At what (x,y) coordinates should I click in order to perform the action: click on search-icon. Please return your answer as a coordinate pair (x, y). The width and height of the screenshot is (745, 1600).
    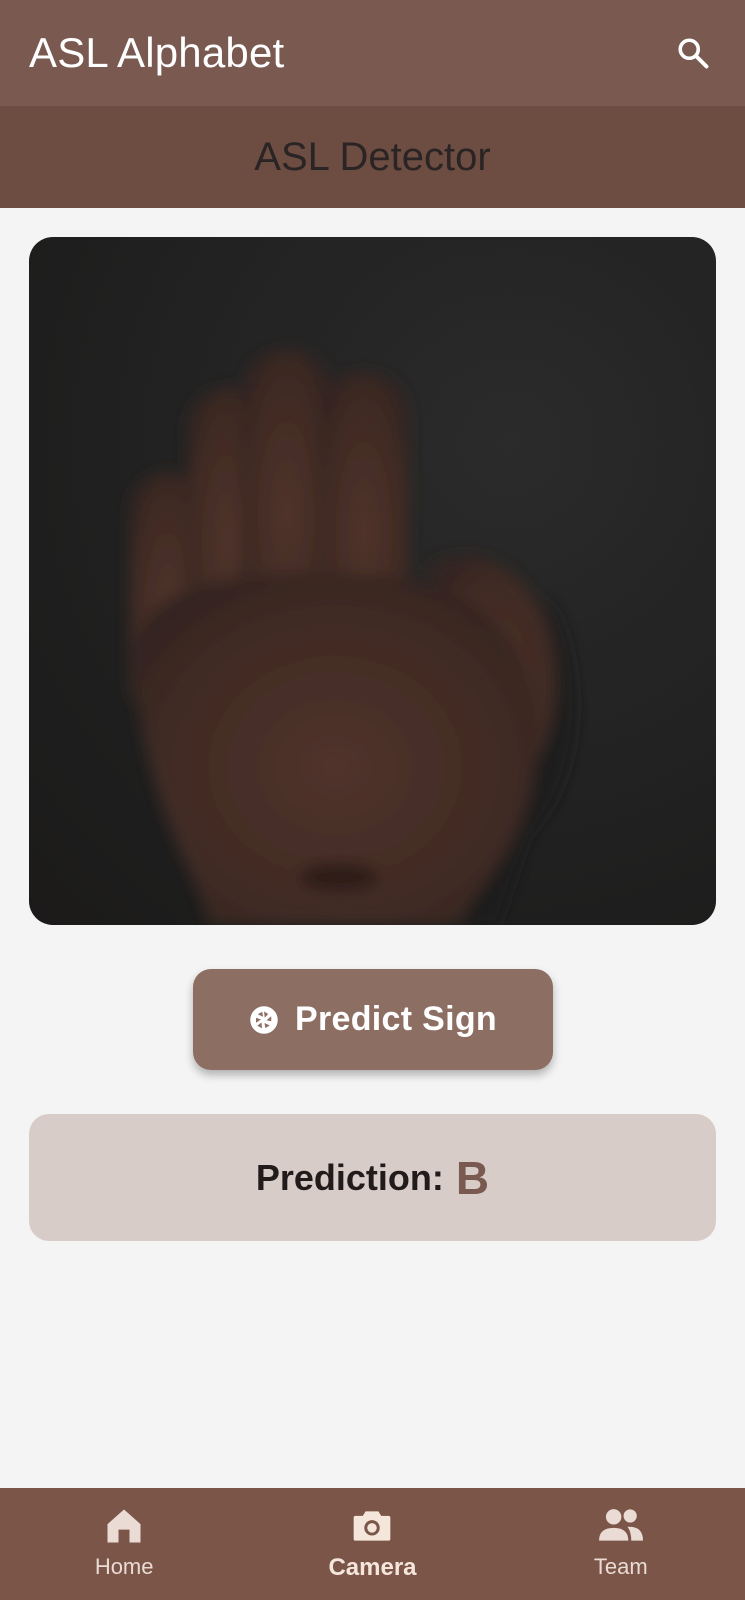
    Looking at the image, I should click on (693, 53).